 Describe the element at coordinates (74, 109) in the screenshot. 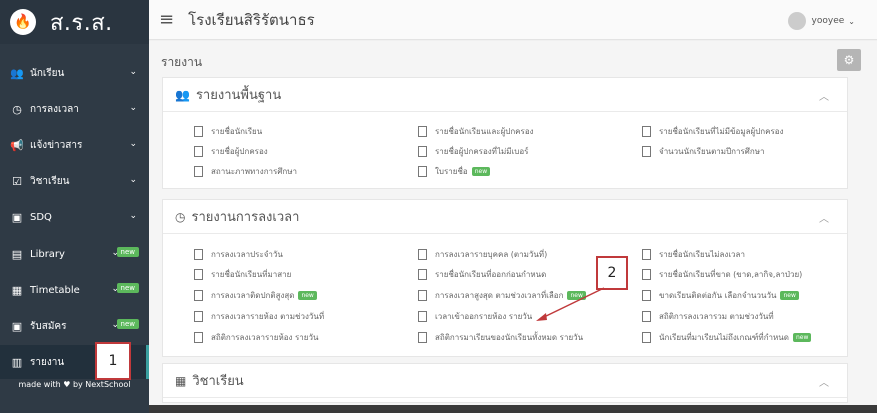

I see `sidebar-item-attendance: ◷ การลงเวลา ⌄` at that location.